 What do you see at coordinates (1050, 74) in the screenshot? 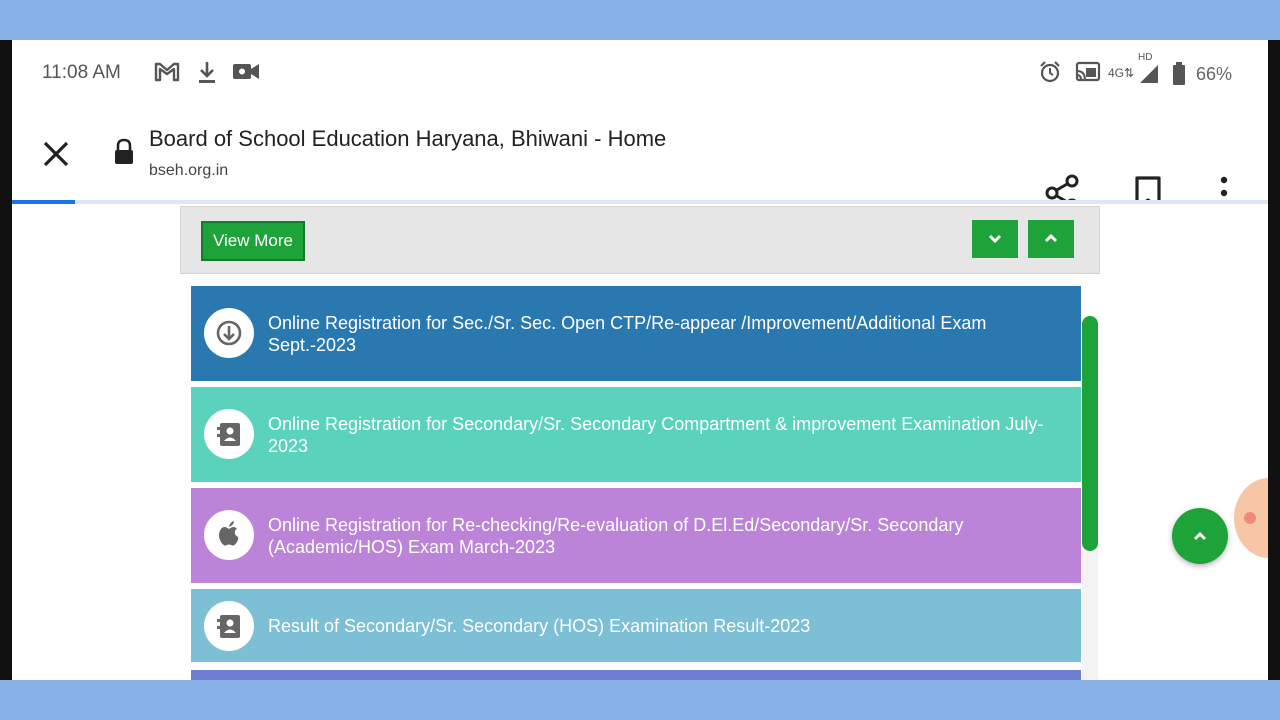
I see `alarm-icon` at bounding box center [1050, 74].